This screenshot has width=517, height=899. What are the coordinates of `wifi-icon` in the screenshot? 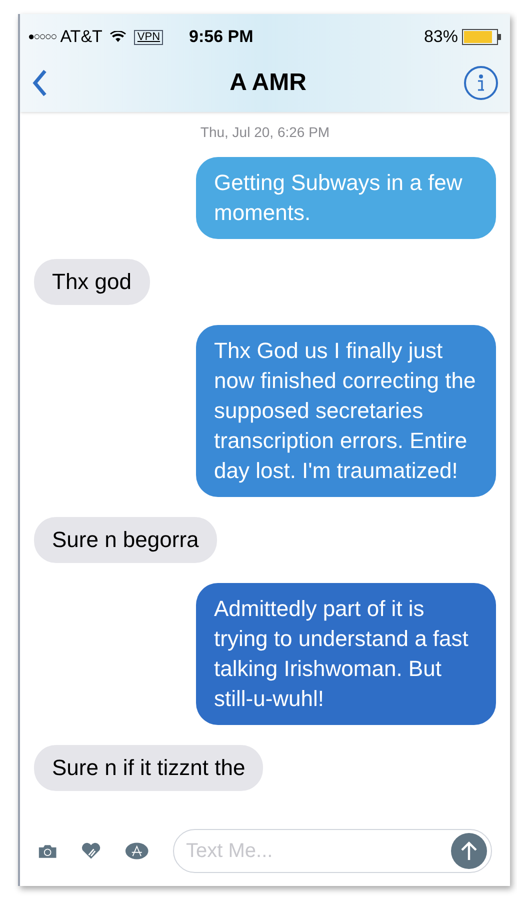 It's located at (118, 37).